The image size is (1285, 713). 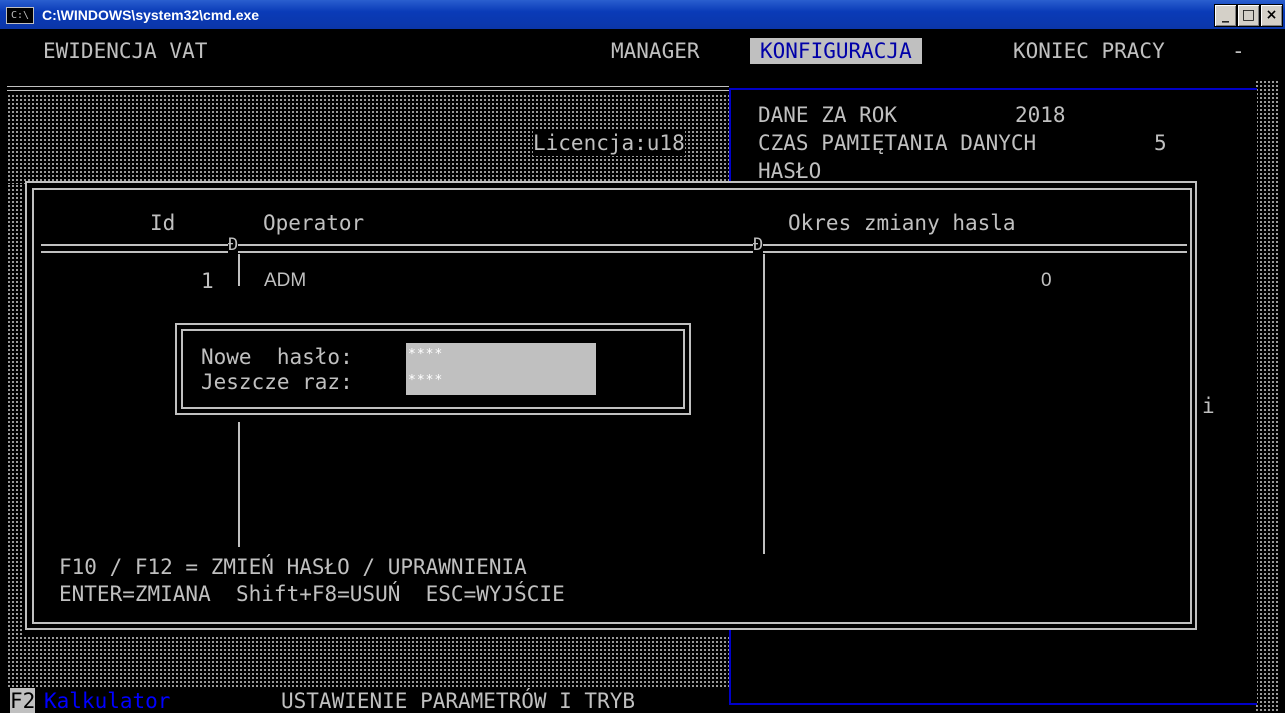 What do you see at coordinates (1266, 396) in the screenshot?
I see `background-pattern-right` at bounding box center [1266, 396].